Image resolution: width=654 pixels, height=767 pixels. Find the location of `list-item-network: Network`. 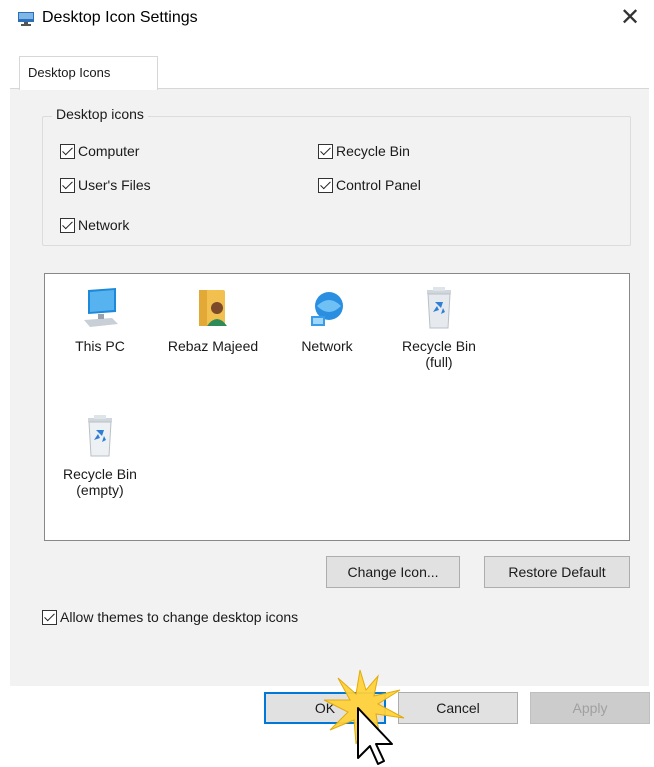

list-item-network: Network is located at coordinates (327, 320).